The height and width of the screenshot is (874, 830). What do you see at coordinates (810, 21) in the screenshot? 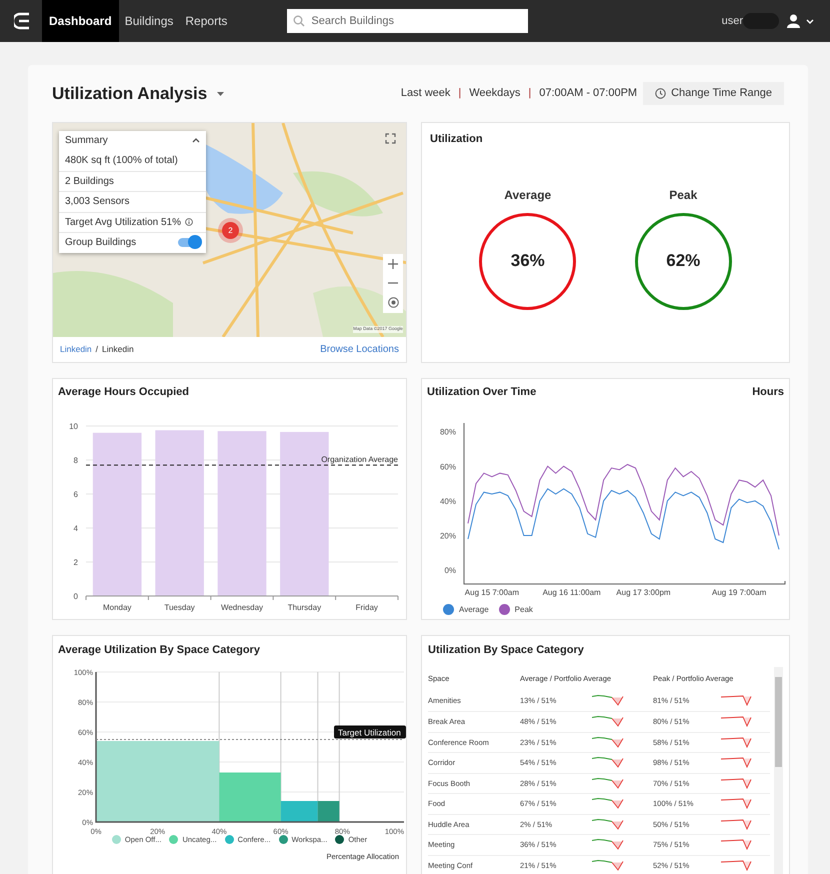
I see `chevron-down-icon` at bounding box center [810, 21].